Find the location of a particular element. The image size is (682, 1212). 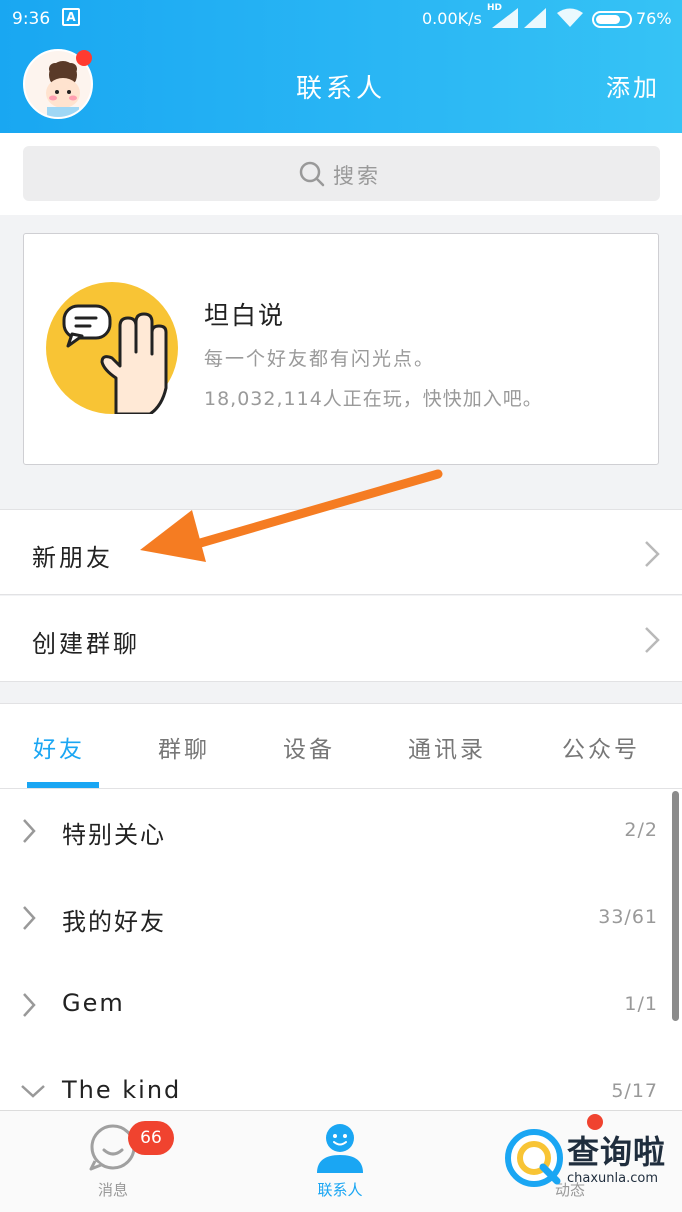

create-group-chat-row: 创建群聊 is located at coordinates (341, 639).